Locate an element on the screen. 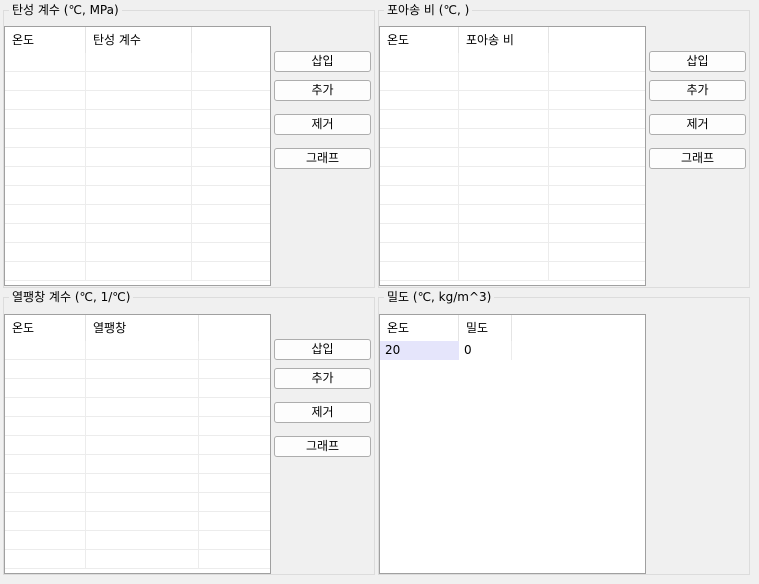 This screenshot has height=584, width=759. thermal-insert-button: 삽입 is located at coordinates (322, 349).